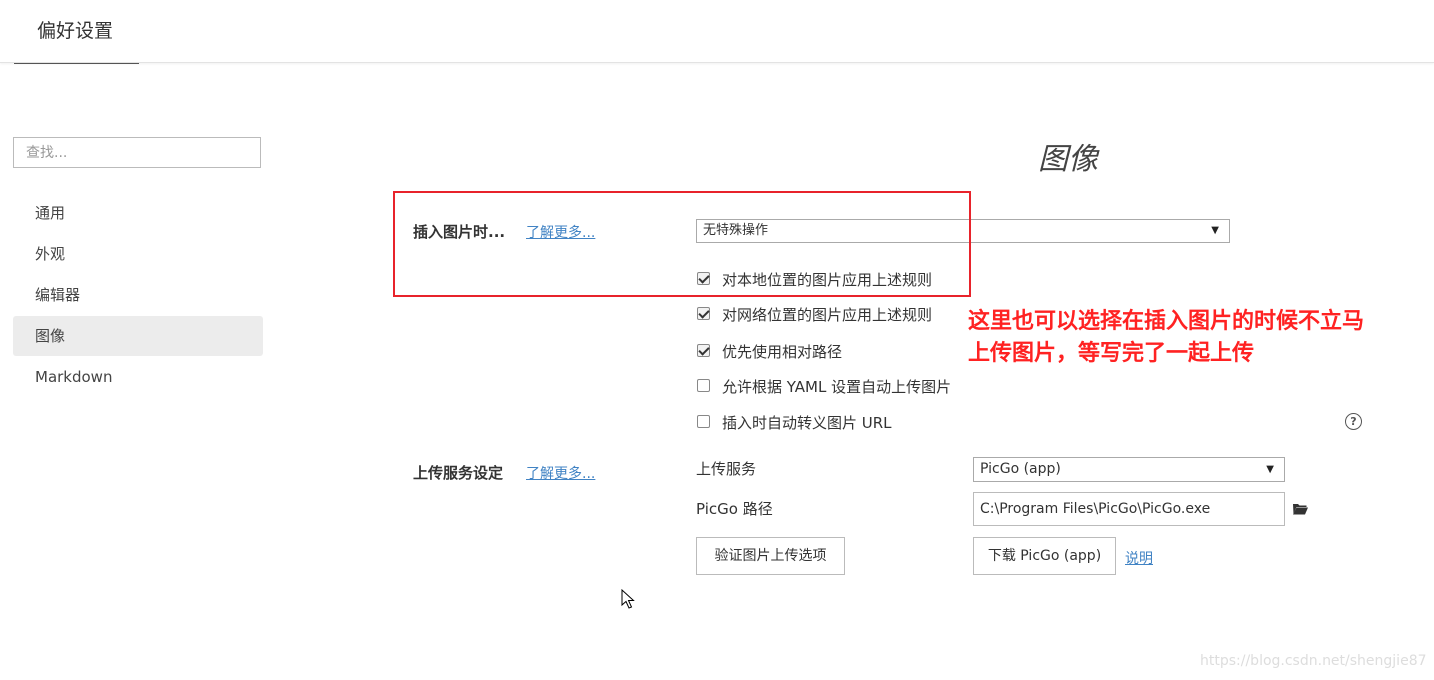  What do you see at coordinates (1166, 338) in the screenshot?
I see `annotation-text: 这里也可以选择在插入图片的时候不立马 上传图片，等写完了一起上传` at bounding box center [1166, 338].